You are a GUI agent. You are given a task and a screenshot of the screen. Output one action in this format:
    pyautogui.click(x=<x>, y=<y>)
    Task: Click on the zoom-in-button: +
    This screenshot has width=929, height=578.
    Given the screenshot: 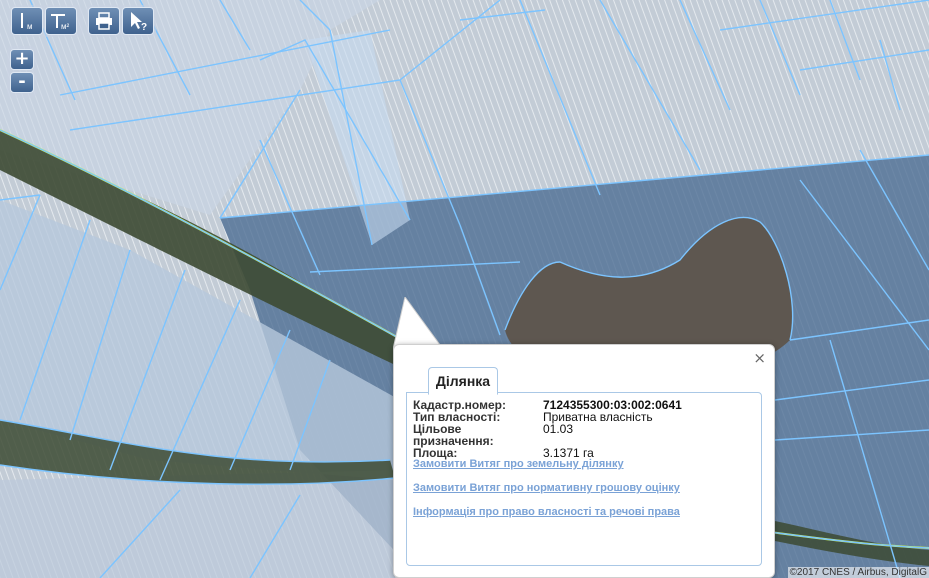 What is the action you would take?
    pyautogui.click(x=22, y=59)
    